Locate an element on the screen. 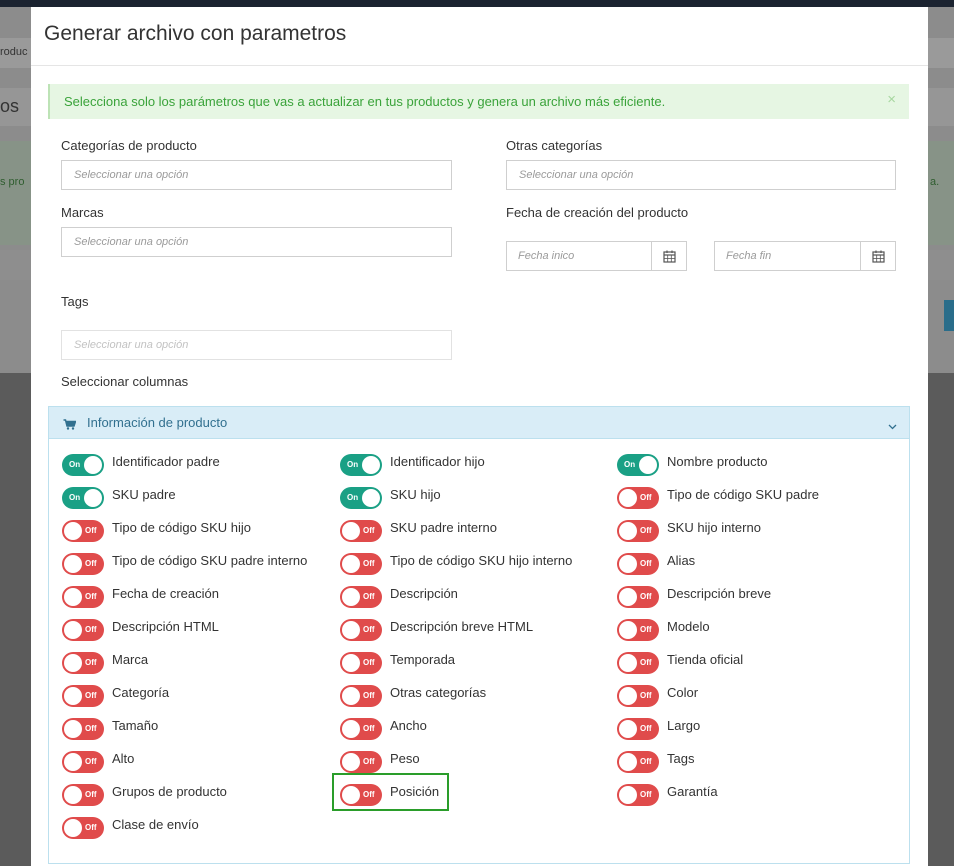 Image resolution: width=954 pixels, height=866 pixels. tags-select: Seleccionar una opción is located at coordinates (256, 345).